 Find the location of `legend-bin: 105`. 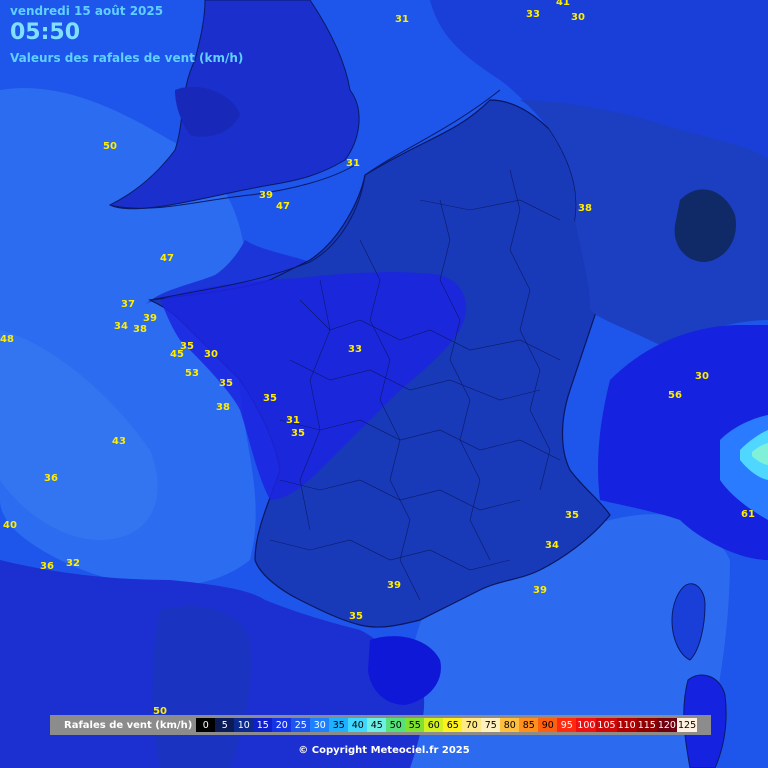

legend-bin: 105 is located at coordinates (606, 725).